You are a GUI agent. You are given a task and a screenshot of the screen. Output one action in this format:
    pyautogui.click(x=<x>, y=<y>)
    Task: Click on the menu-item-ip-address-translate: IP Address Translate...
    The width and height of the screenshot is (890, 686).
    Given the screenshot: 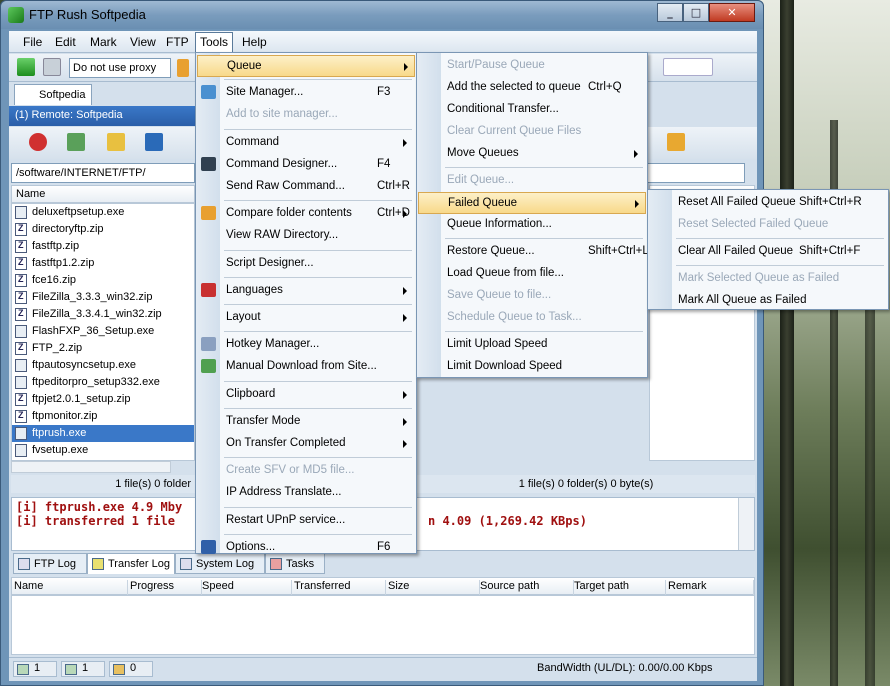 What is the action you would take?
    pyautogui.click(x=306, y=493)
    